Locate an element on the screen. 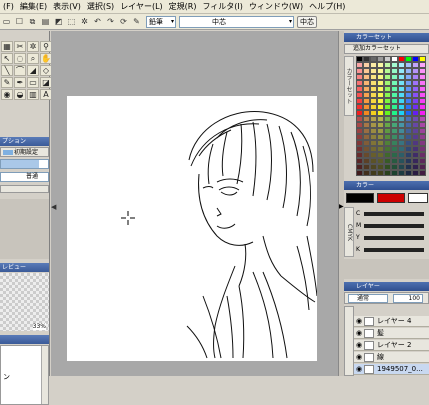  blend-icon: ◒ is located at coordinates (20, 94).